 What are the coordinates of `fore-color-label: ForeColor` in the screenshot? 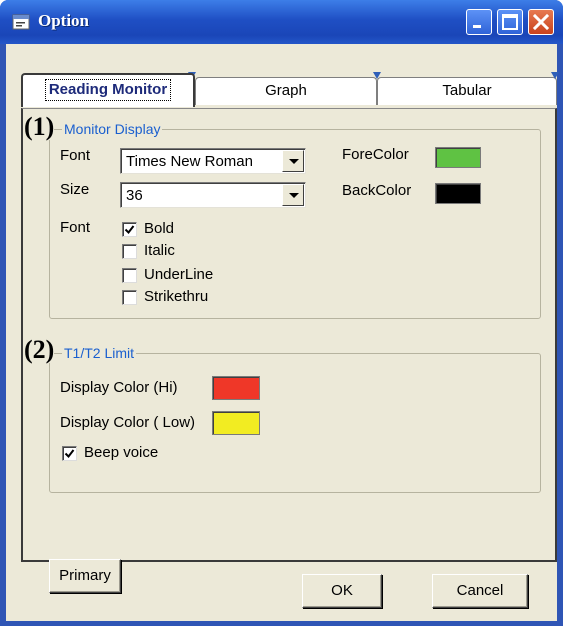 It's located at (375, 154).